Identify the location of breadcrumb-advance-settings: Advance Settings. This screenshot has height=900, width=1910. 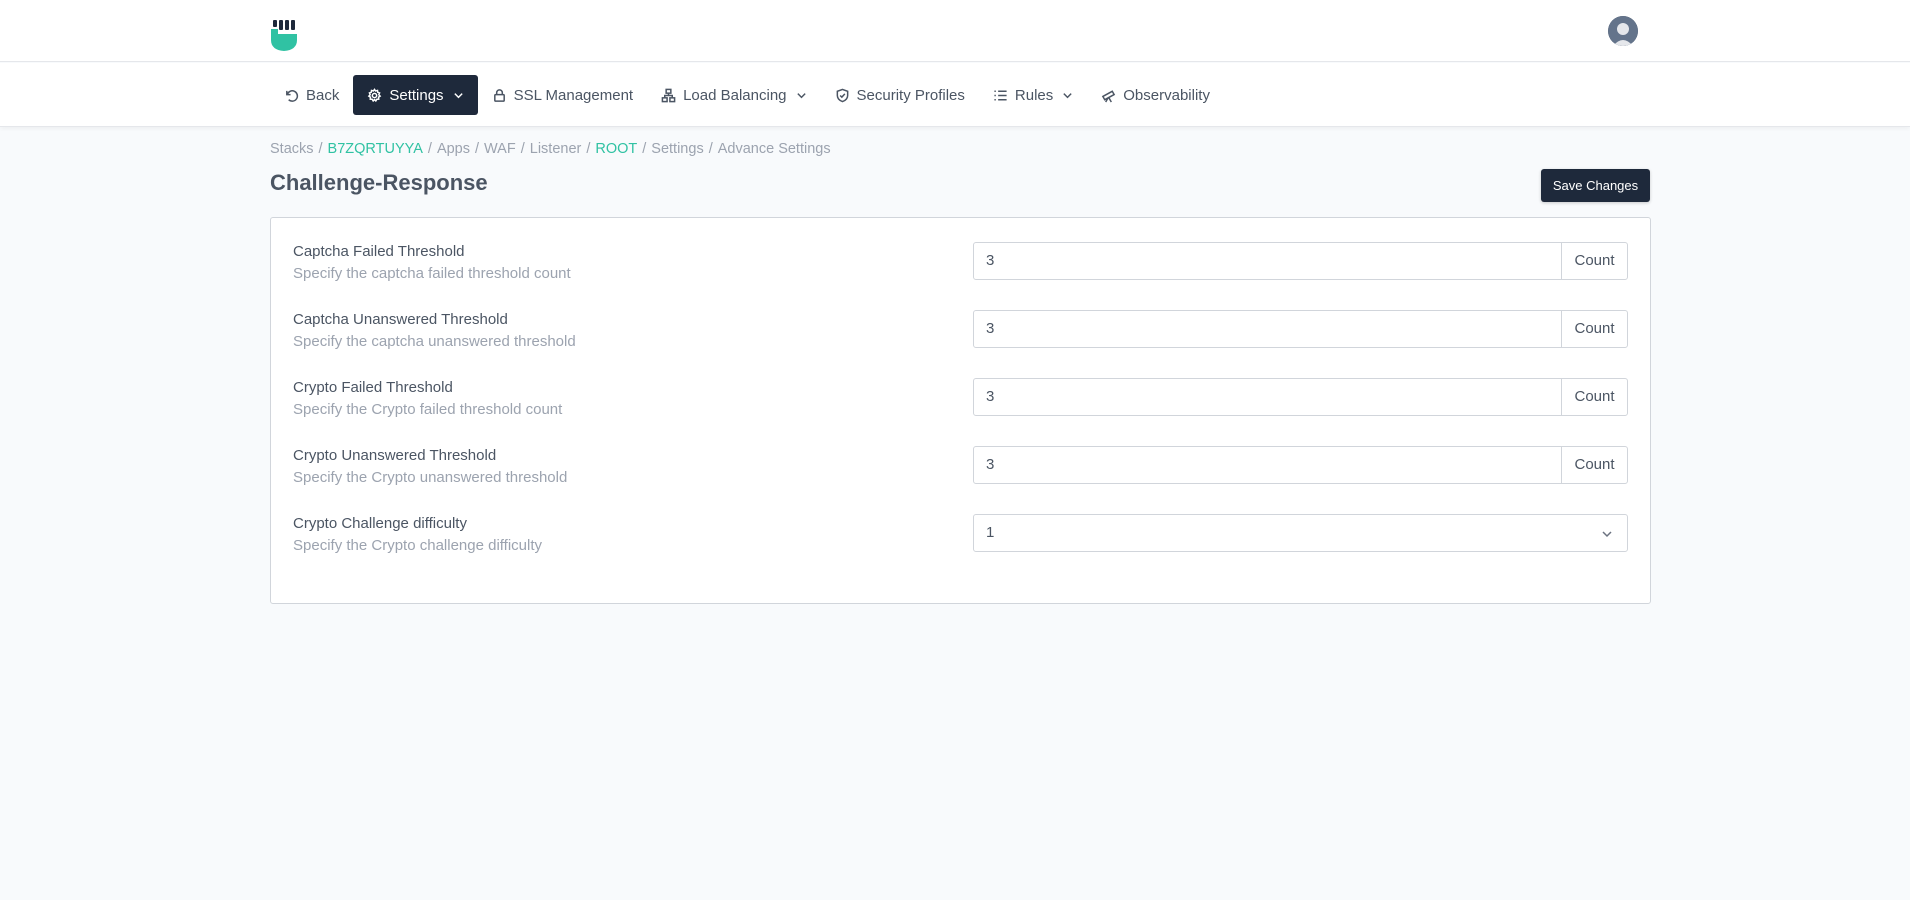
(774, 149).